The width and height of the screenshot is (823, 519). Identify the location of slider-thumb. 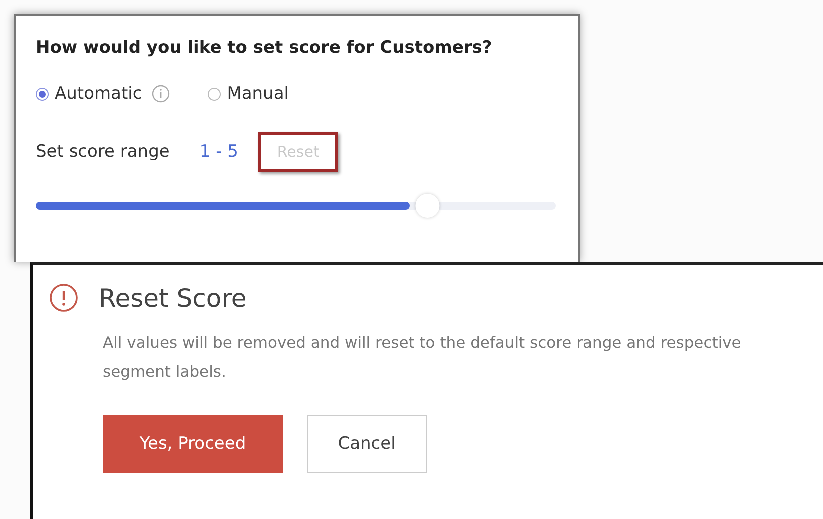
(428, 206).